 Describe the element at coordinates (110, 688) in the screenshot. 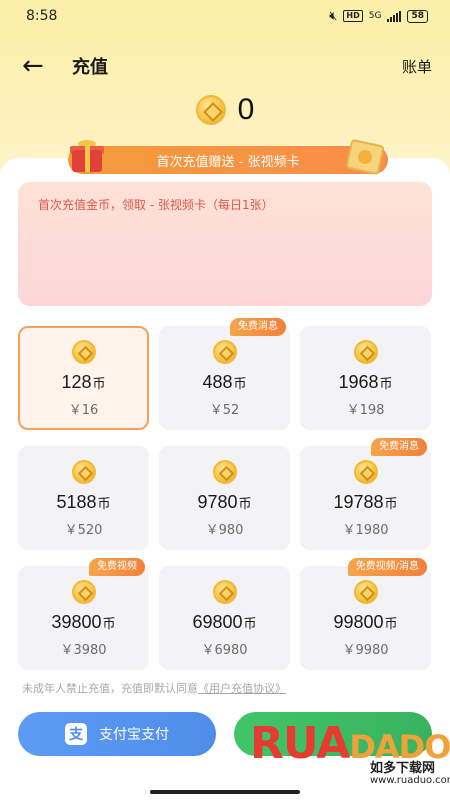

I see `agreement-text: 未成年人禁止充值，充值即默认同意` at that location.